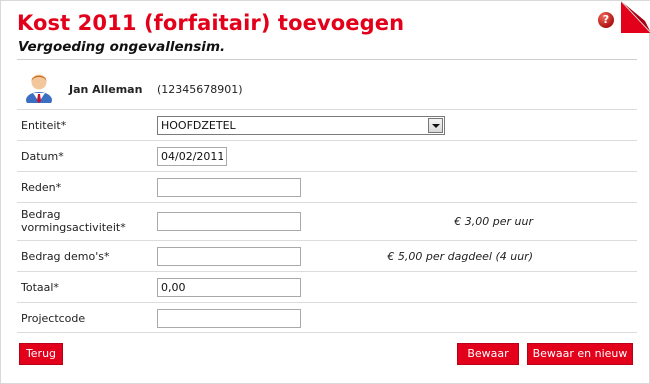  Describe the element at coordinates (200, 89) in the screenshot. I see `user-id: (12345678901)` at that location.